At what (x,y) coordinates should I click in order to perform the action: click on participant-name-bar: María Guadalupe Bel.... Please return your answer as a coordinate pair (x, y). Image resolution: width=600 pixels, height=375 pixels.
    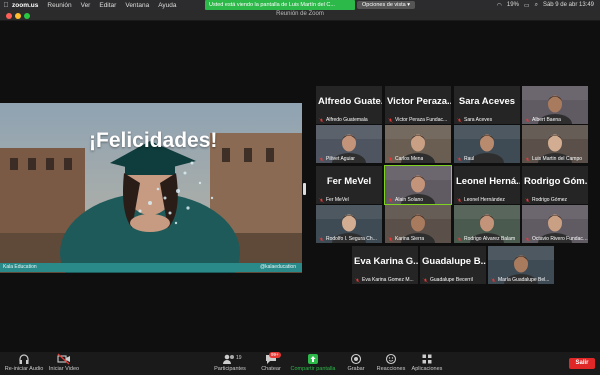
    Looking at the image, I should click on (521, 280).